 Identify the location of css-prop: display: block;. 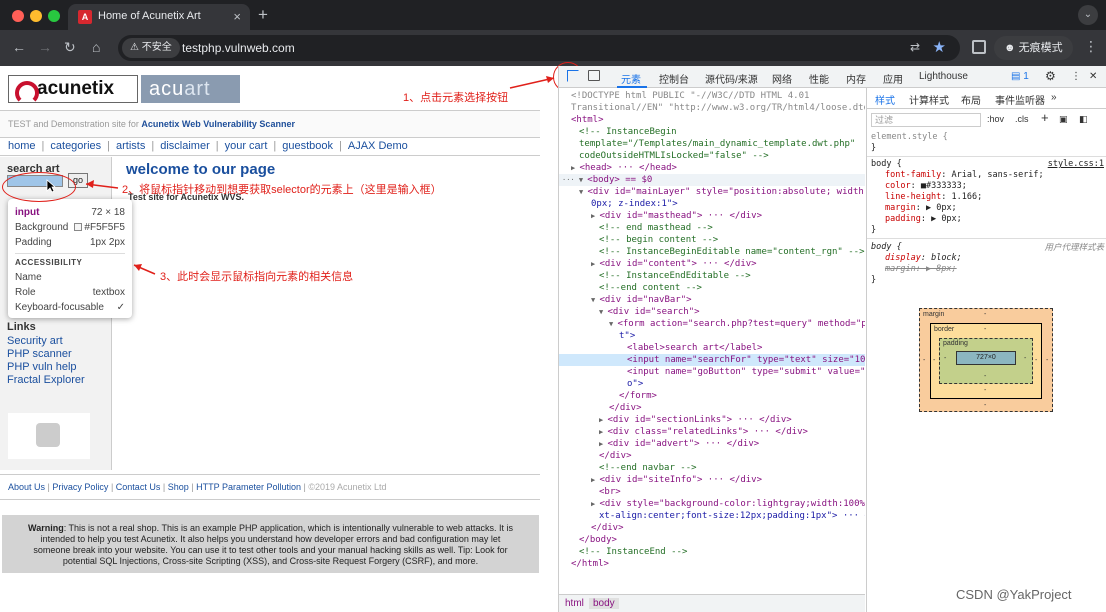
(923, 258).